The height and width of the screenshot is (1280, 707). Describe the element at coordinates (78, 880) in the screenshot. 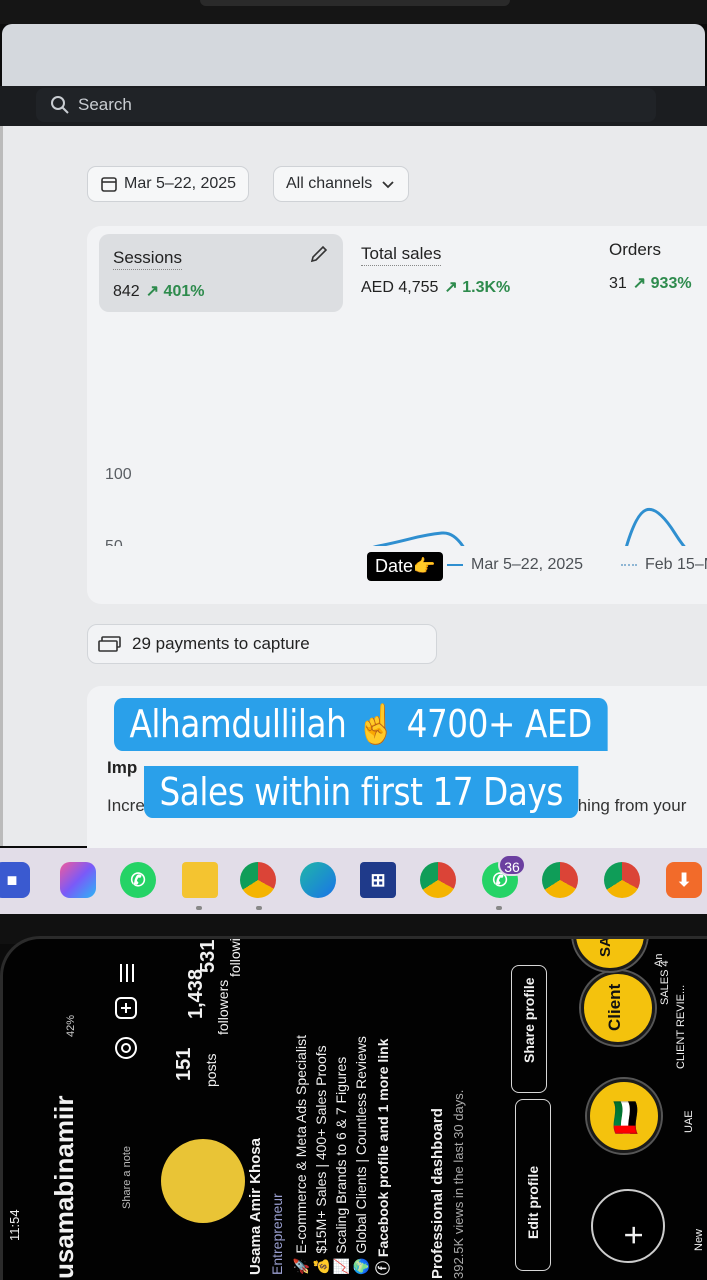

I see `copilot-icon` at that location.